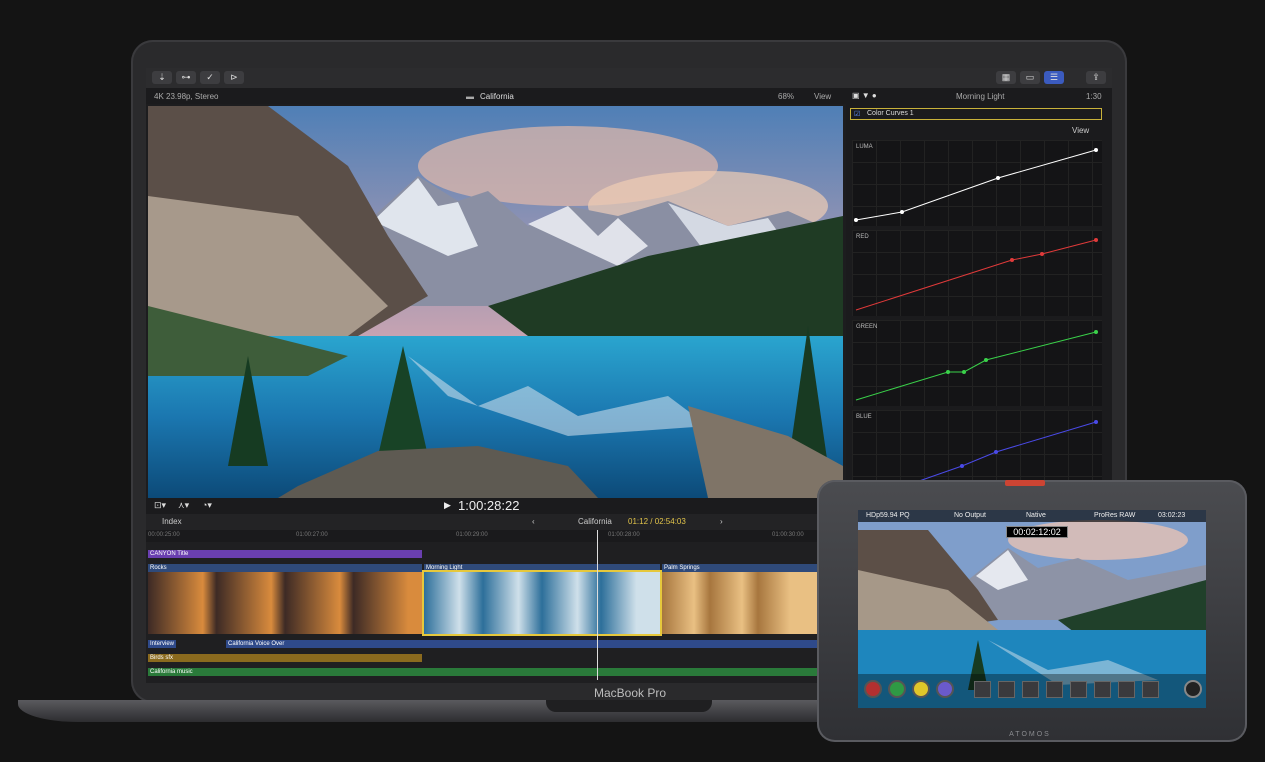  I want to click on ruler-tick: 01:00:30:00, so click(788, 535).